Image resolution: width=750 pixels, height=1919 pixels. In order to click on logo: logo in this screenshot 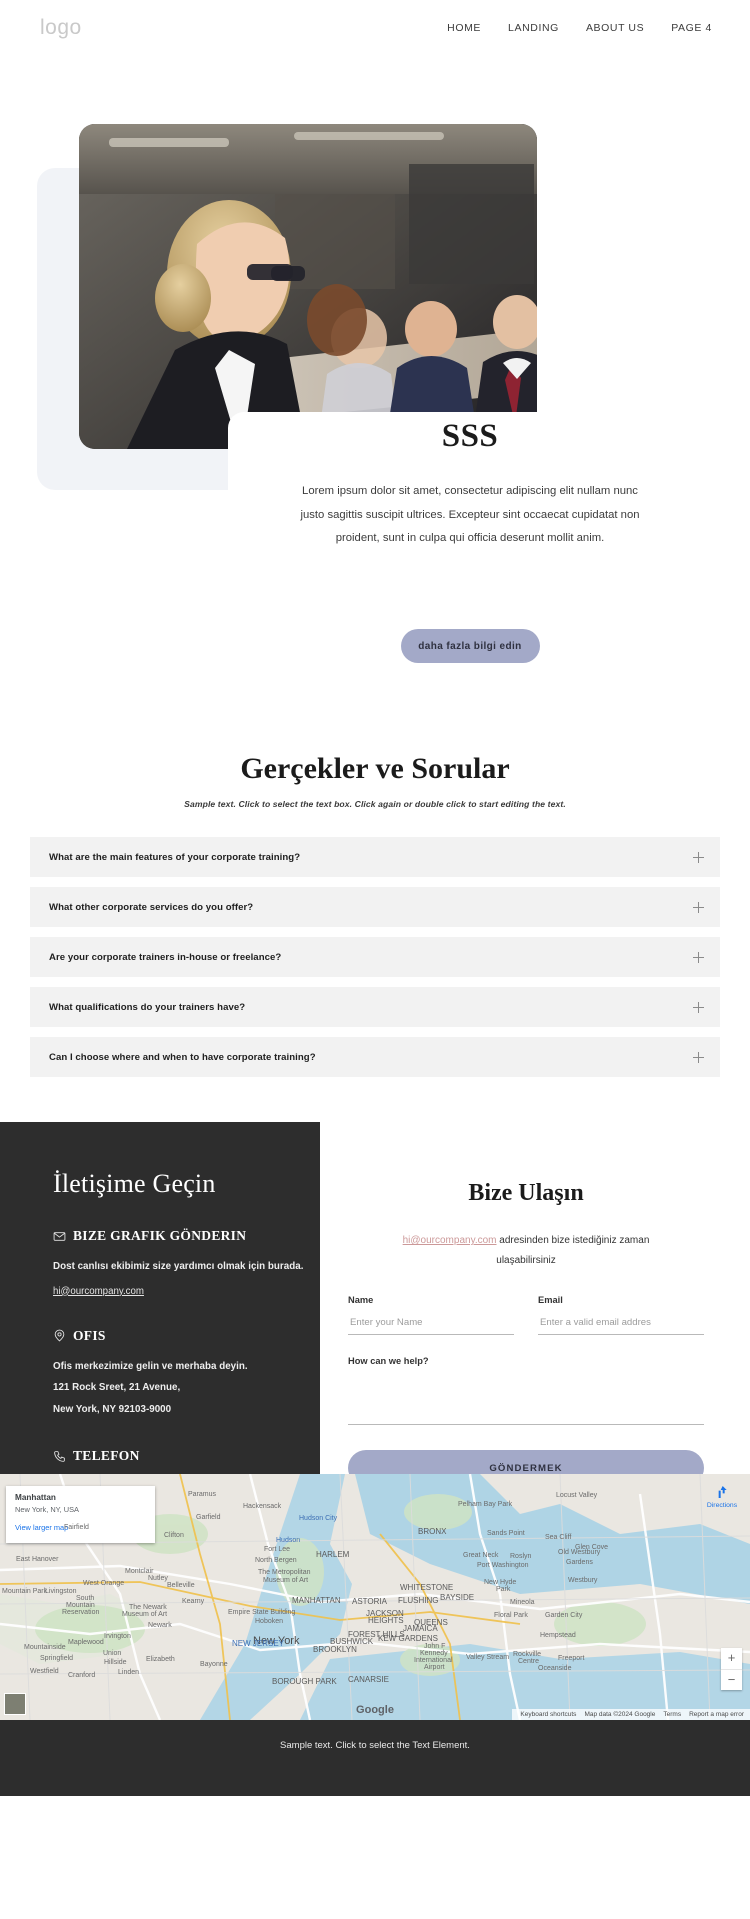, I will do `click(61, 28)`.